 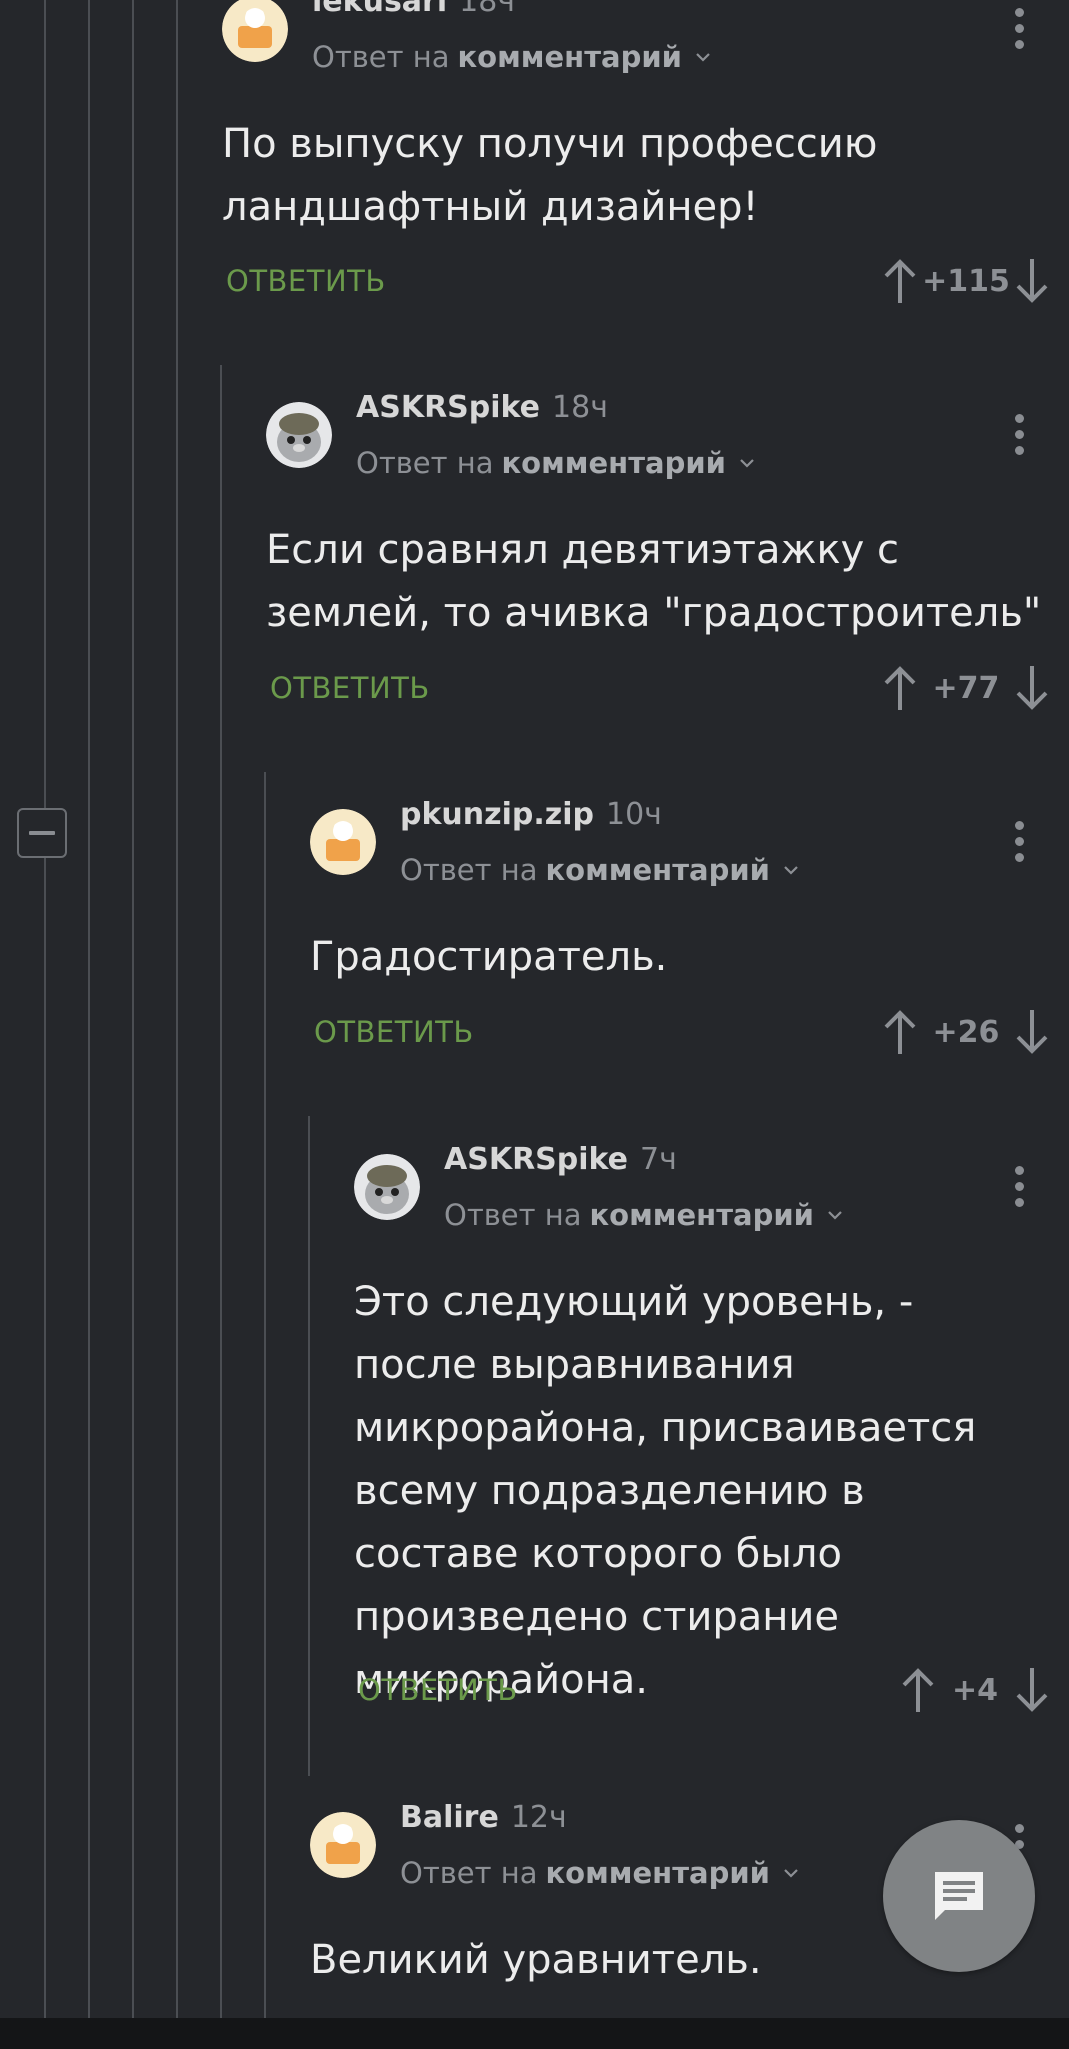 I want to click on vote-controls: +77, so click(x=941, y=688).